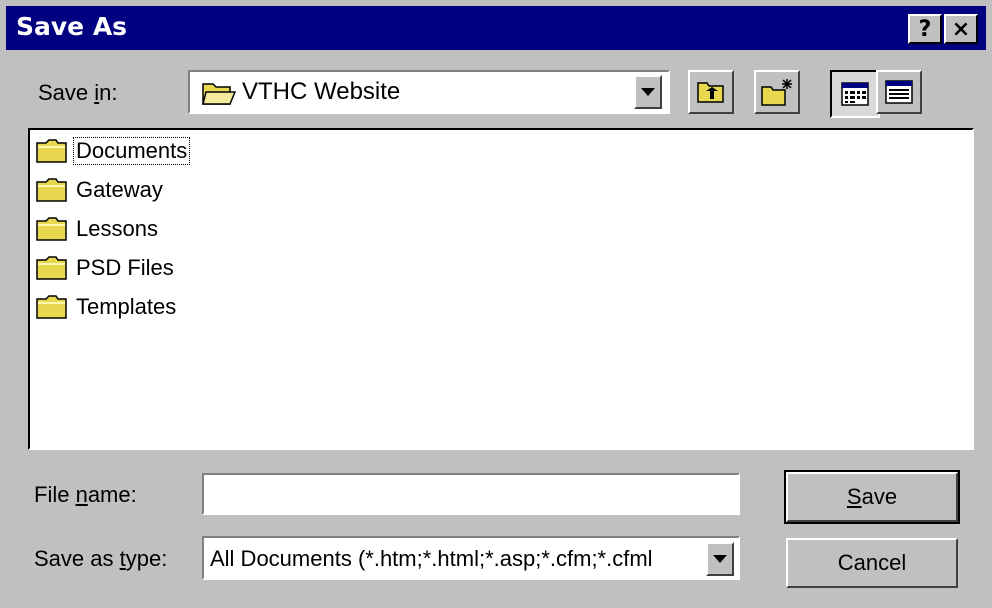  I want to click on details-view-icon, so click(899, 92).